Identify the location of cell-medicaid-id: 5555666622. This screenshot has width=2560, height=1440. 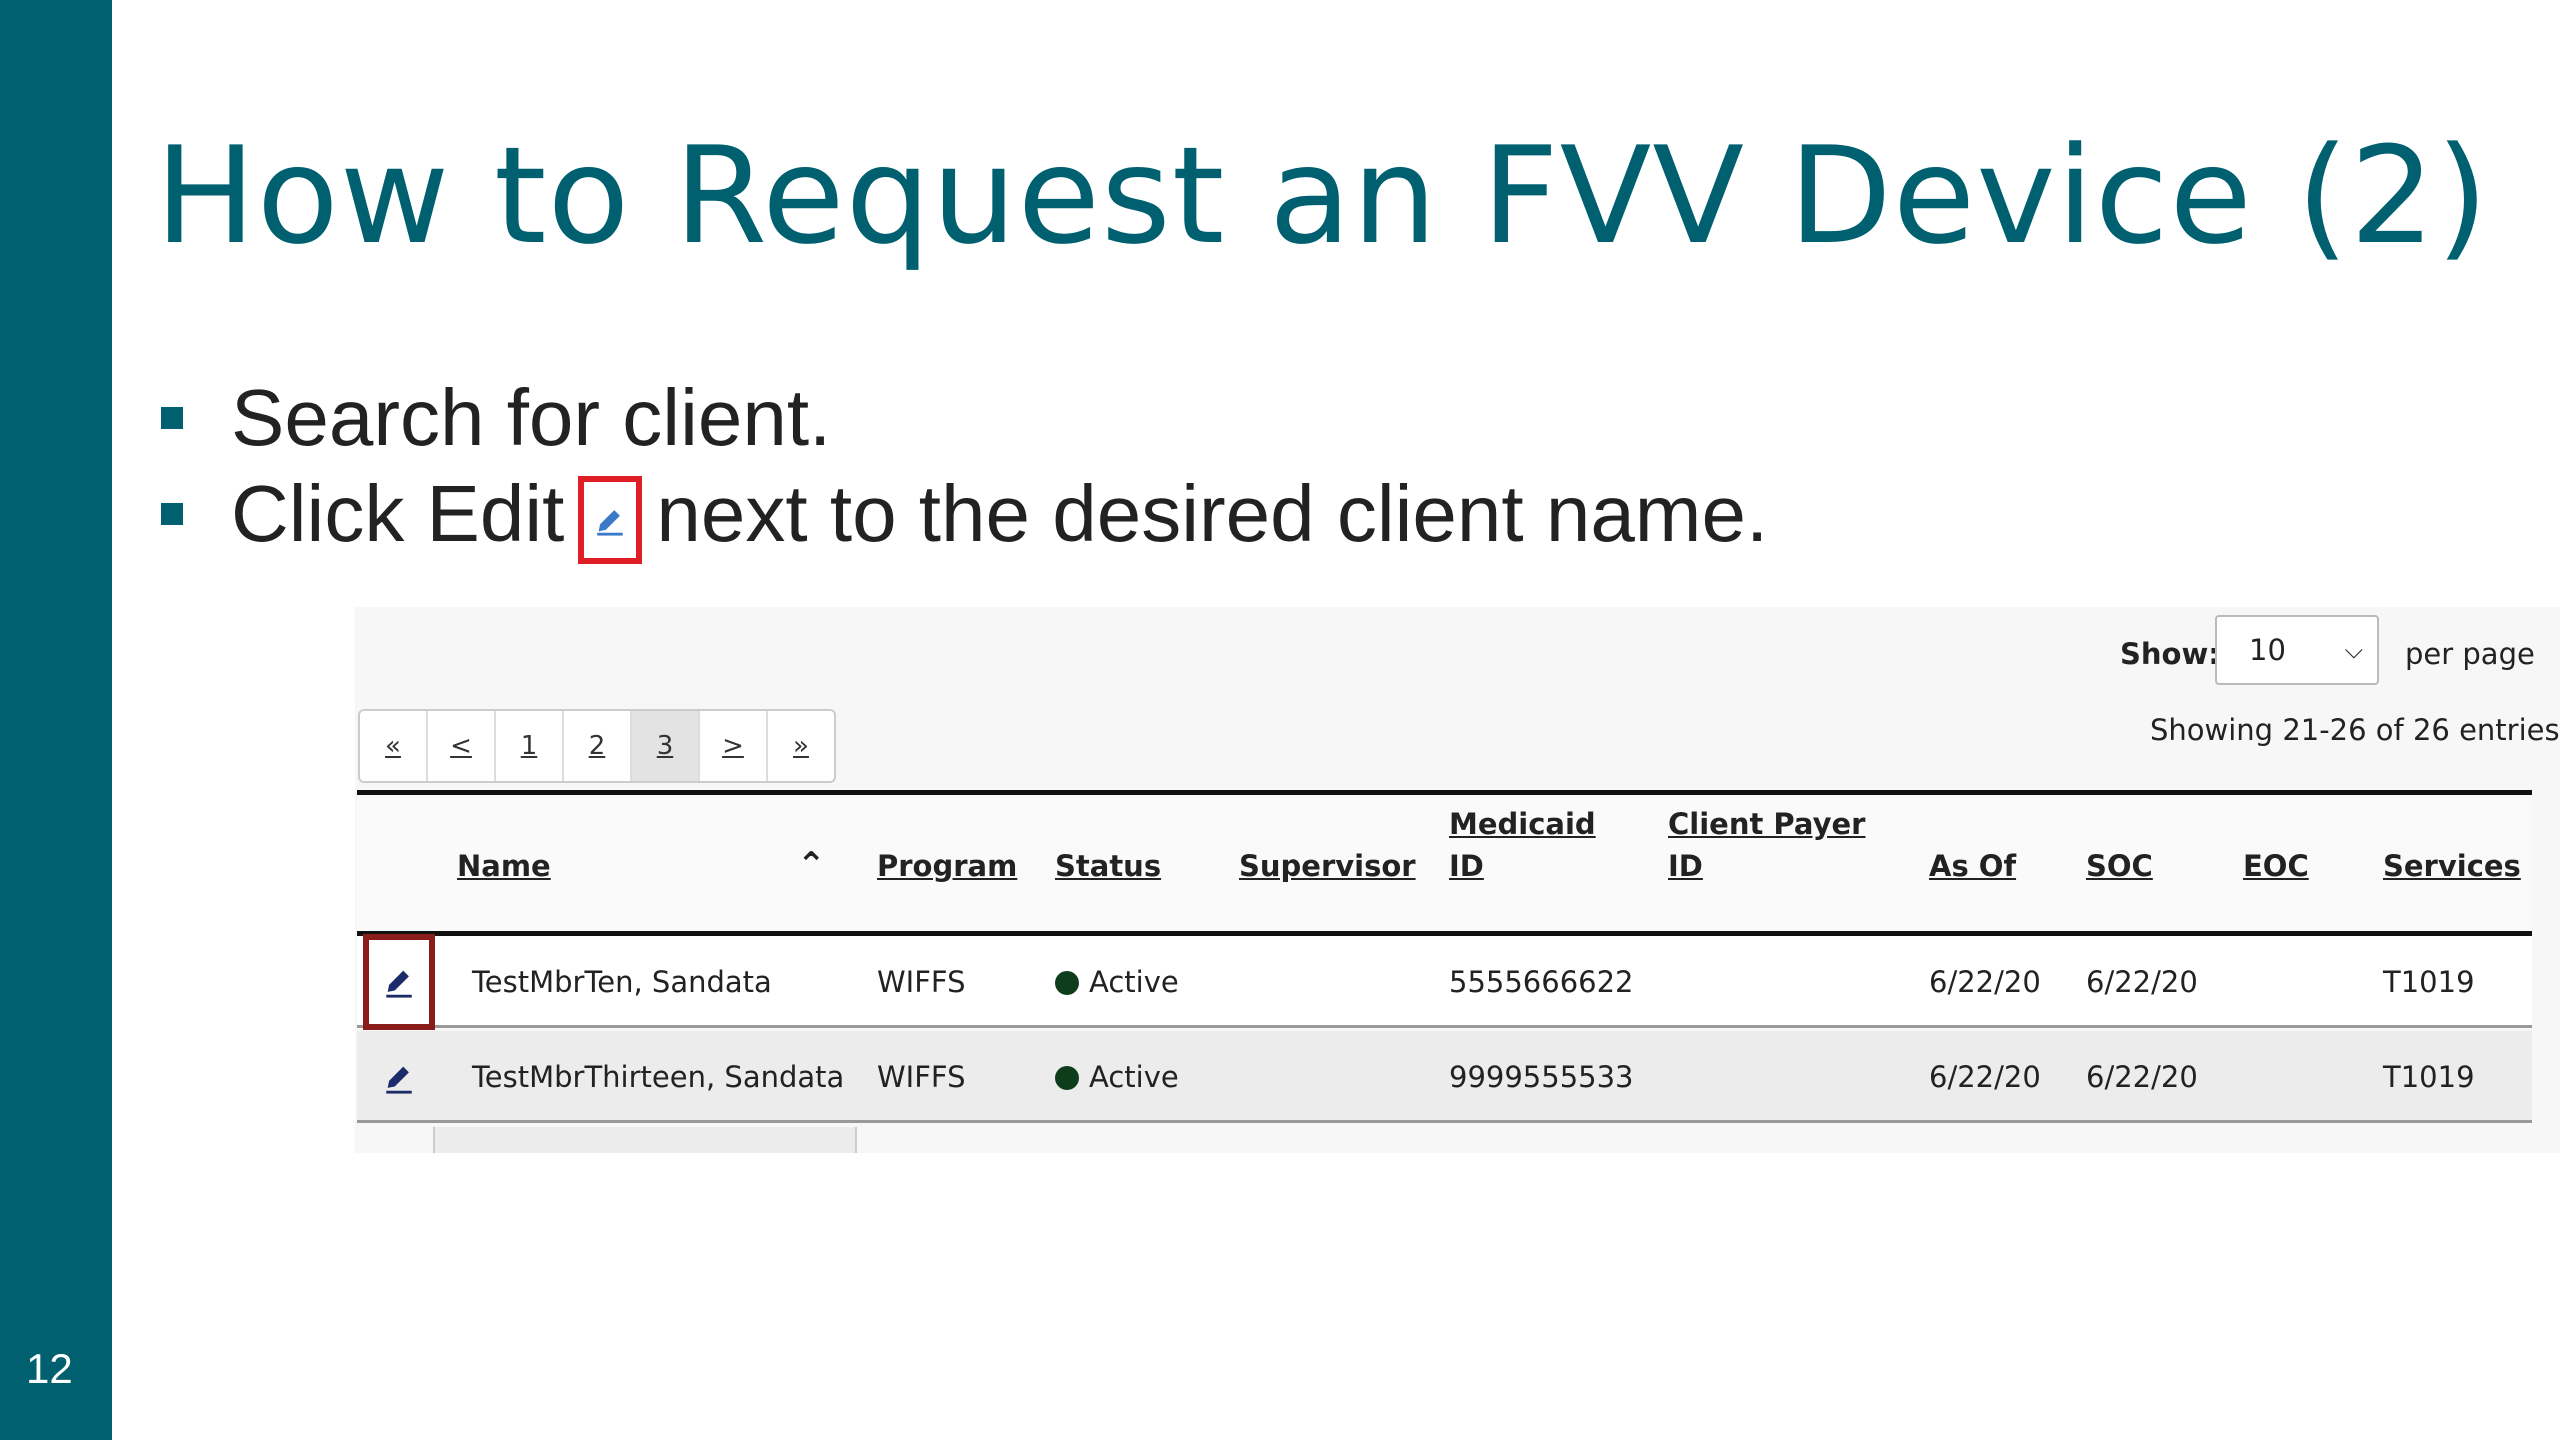
(1541, 982).